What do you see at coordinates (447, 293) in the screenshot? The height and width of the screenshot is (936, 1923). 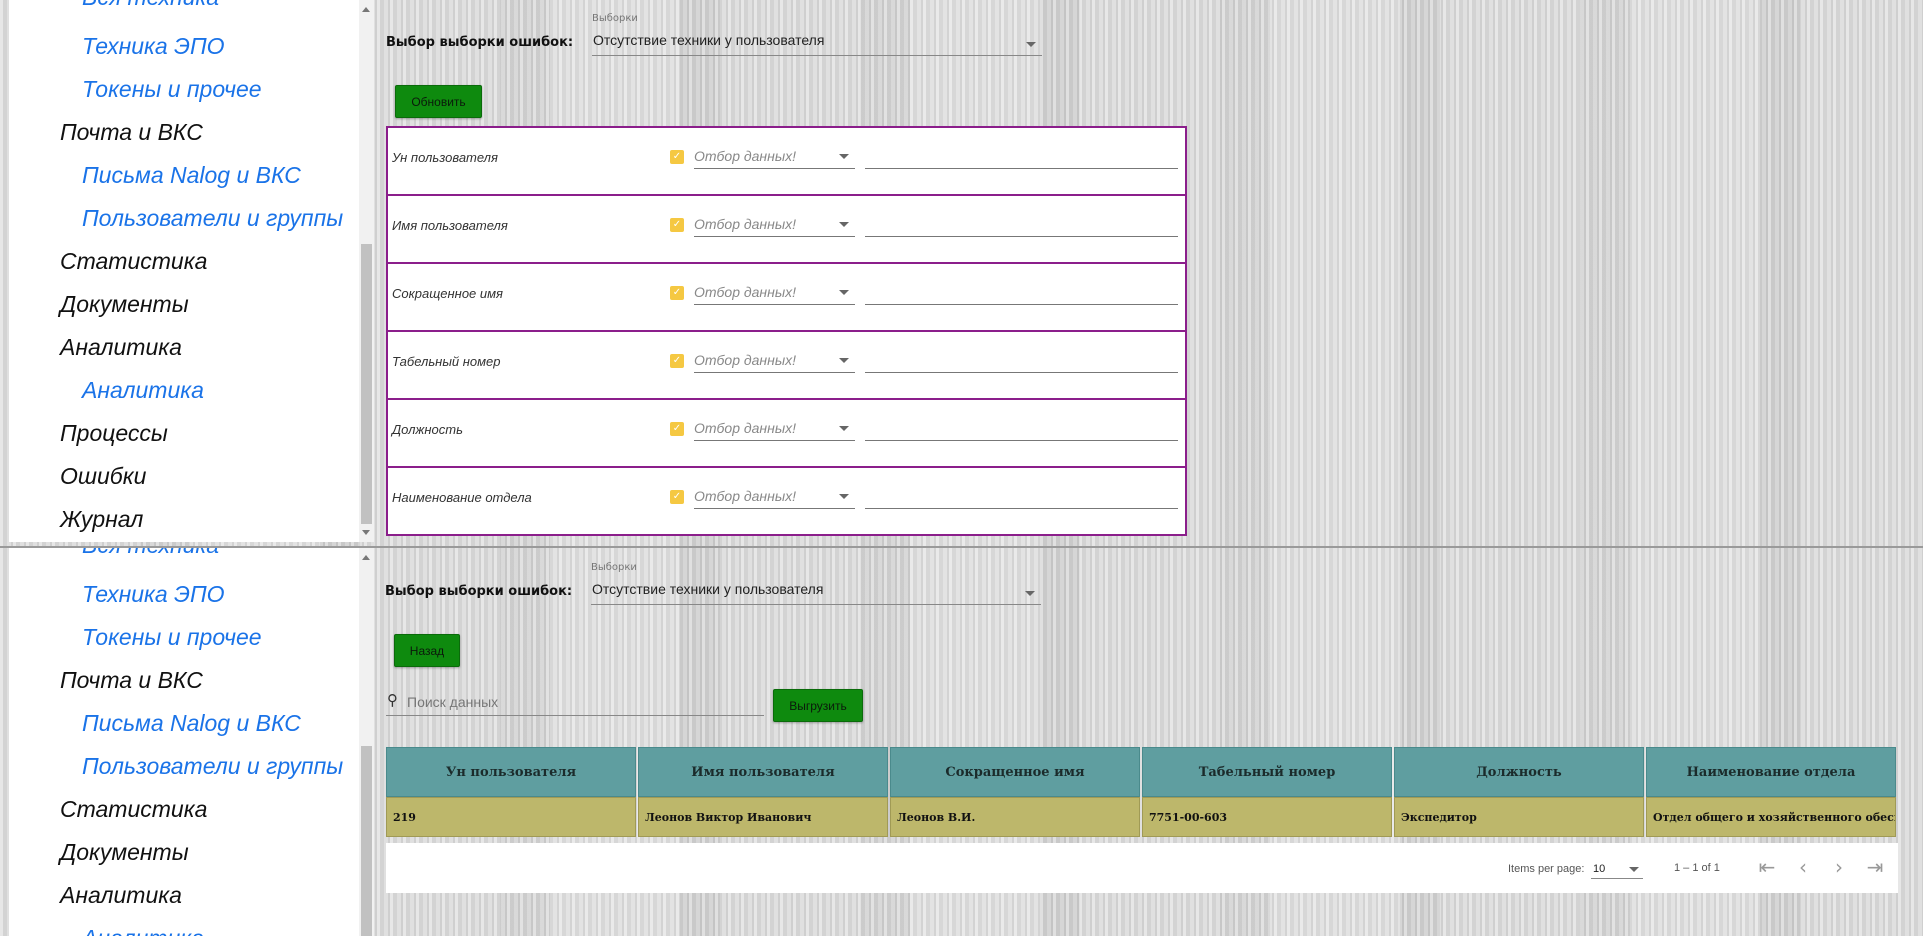 I see `filter-field-name: Сокращенное имя` at bounding box center [447, 293].